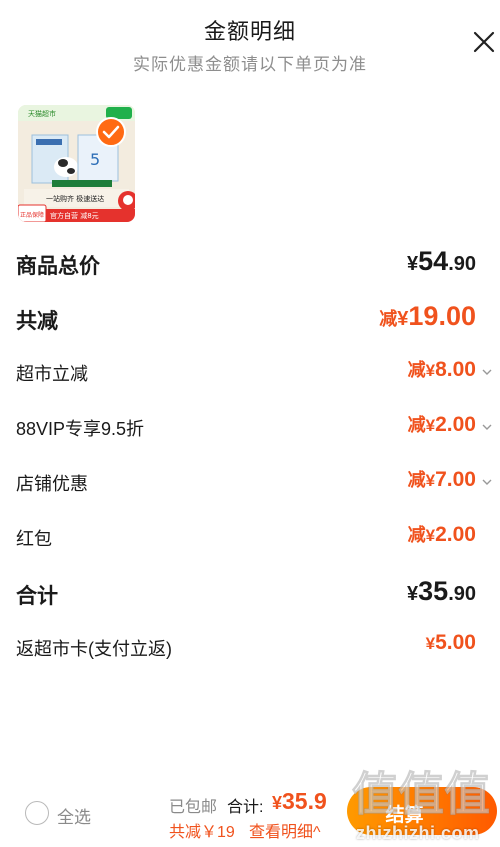 This screenshot has height=847, width=500. Describe the element at coordinates (441, 261) in the screenshot. I see `subtotal-value: ¥54.90` at that location.